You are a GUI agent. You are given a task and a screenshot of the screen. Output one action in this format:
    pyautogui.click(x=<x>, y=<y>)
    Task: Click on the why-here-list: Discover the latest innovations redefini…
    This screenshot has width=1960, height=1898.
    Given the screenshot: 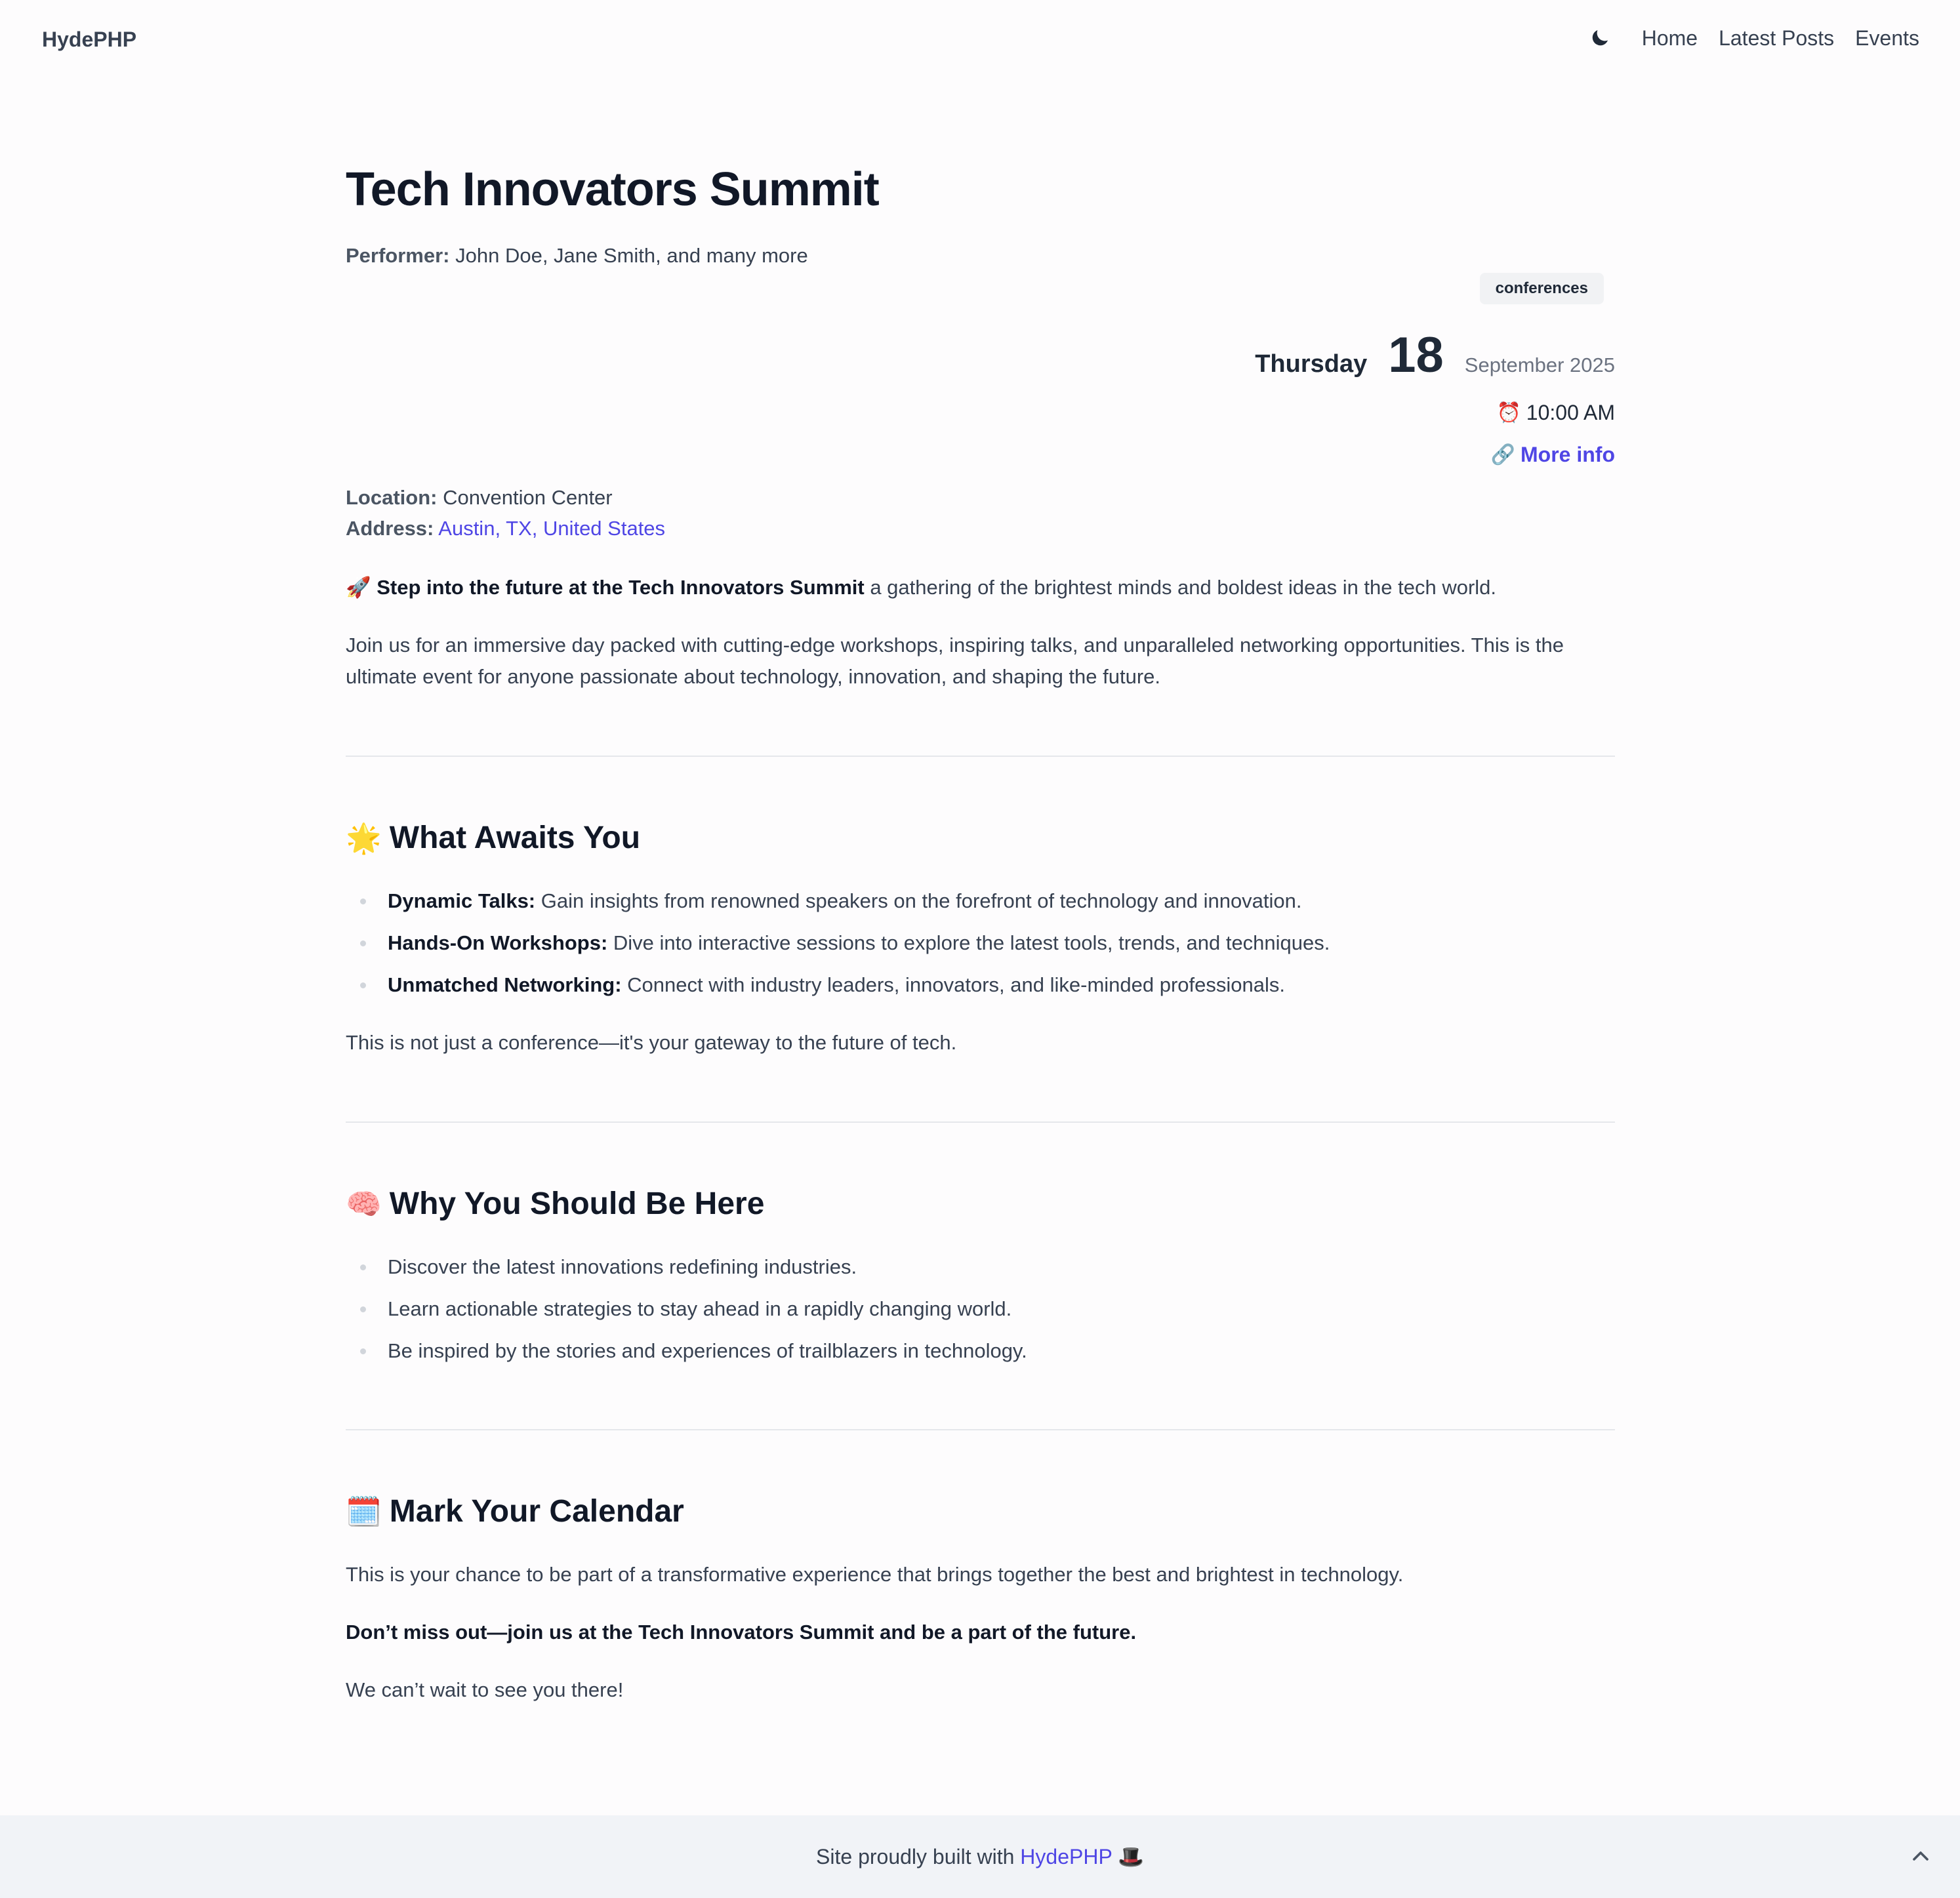 What is the action you would take?
    pyautogui.click(x=687, y=1314)
    